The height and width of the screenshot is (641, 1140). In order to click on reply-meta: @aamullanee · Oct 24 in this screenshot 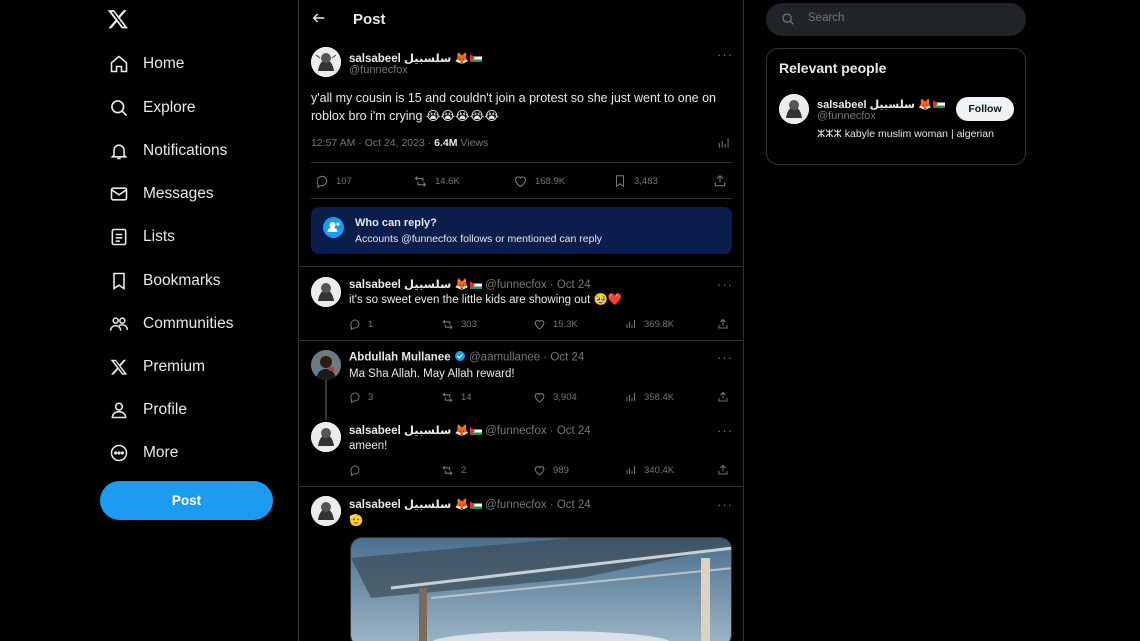, I will do `click(526, 358)`.